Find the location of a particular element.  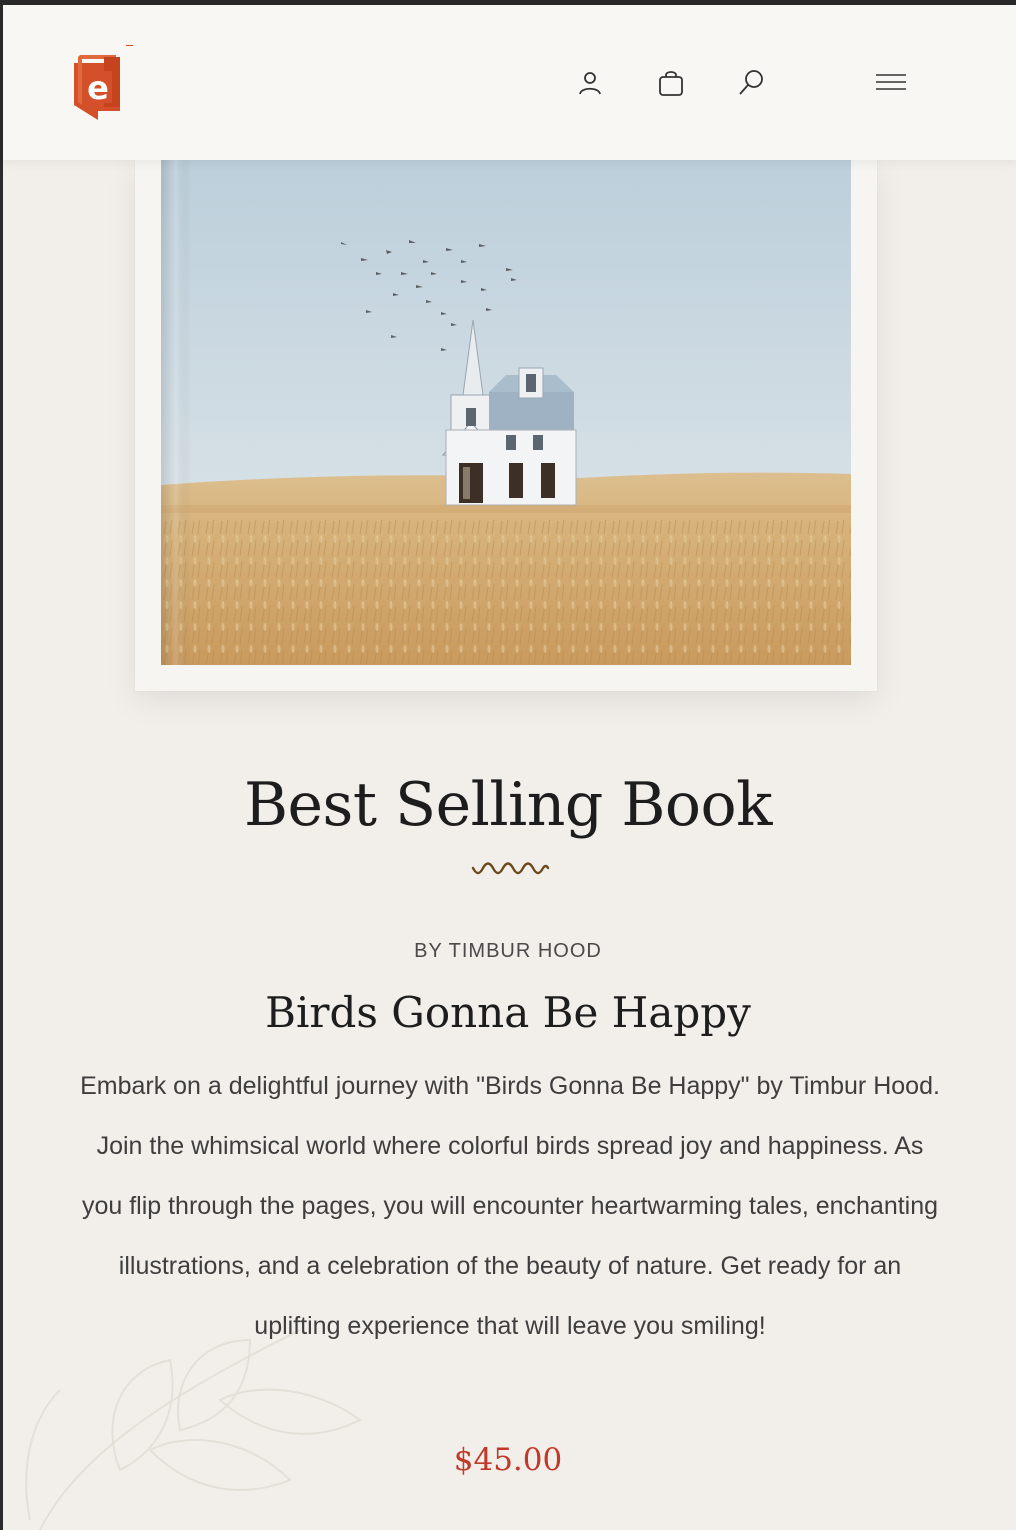

logo: e is located at coordinates (103, 84).